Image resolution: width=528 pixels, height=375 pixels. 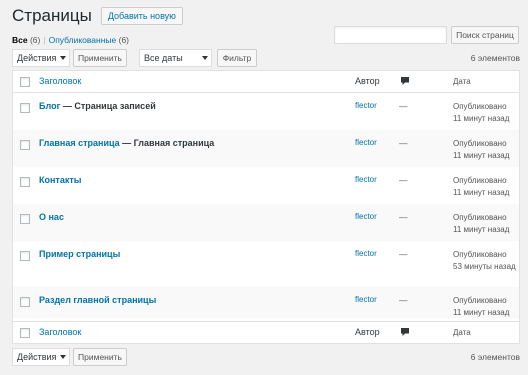 What do you see at coordinates (485, 35) in the screenshot?
I see `search-pages-button: Поиск страниц` at bounding box center [485, 35].